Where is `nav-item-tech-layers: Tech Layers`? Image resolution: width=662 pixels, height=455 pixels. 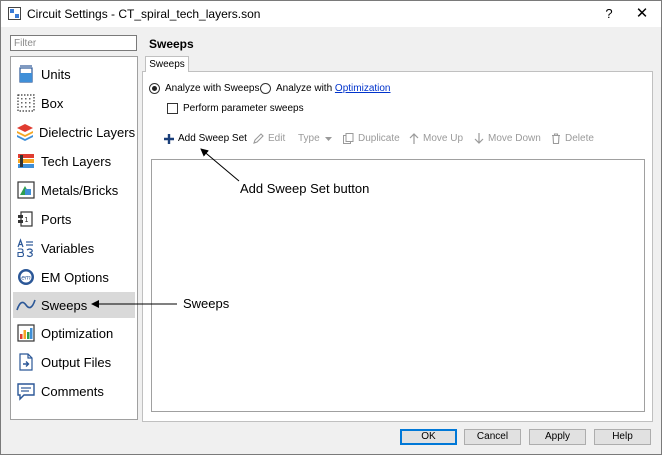
nav-item-tech-layers: Tech Layers is located at coordinates (74, 161).